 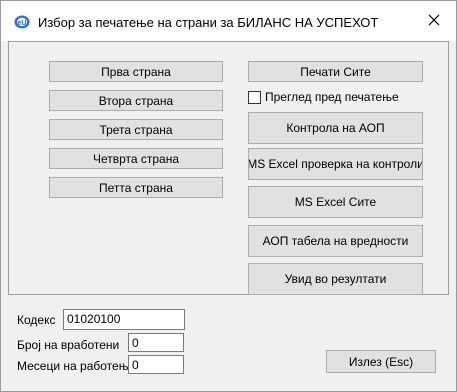 I want to click on preview-checkbox-row: Преглед пред печатење, so click(x=323, y=97).